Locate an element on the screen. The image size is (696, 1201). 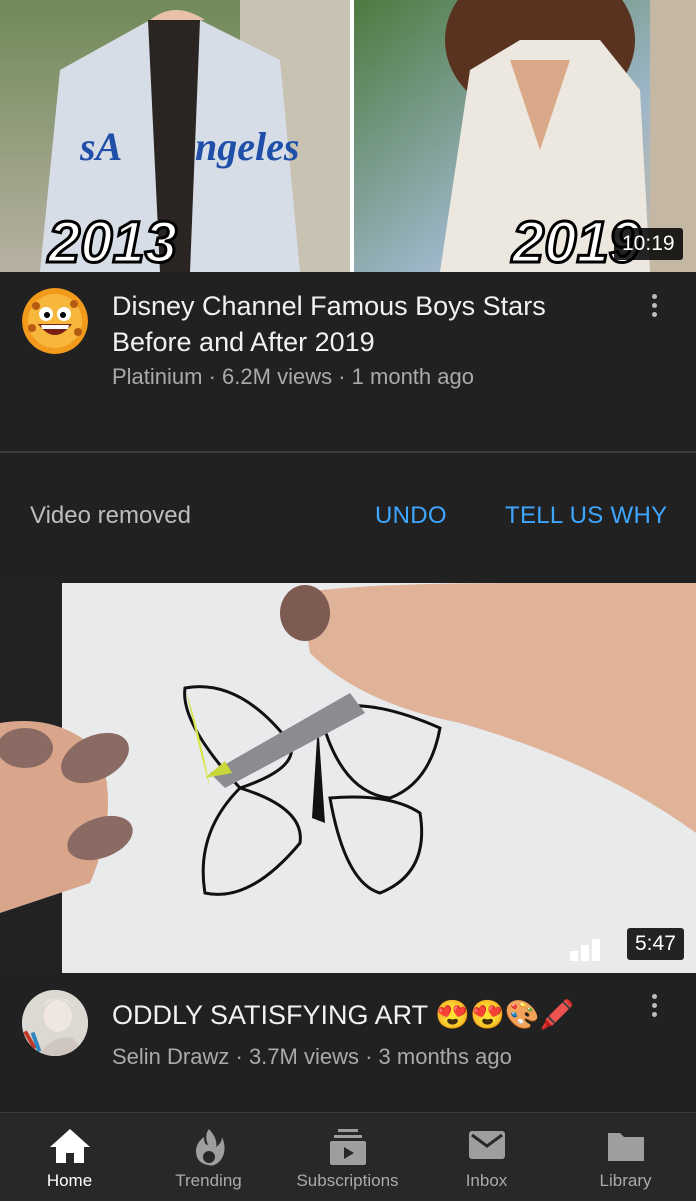
nav-label: Subscriptions is located at coordinates (347, 1180).